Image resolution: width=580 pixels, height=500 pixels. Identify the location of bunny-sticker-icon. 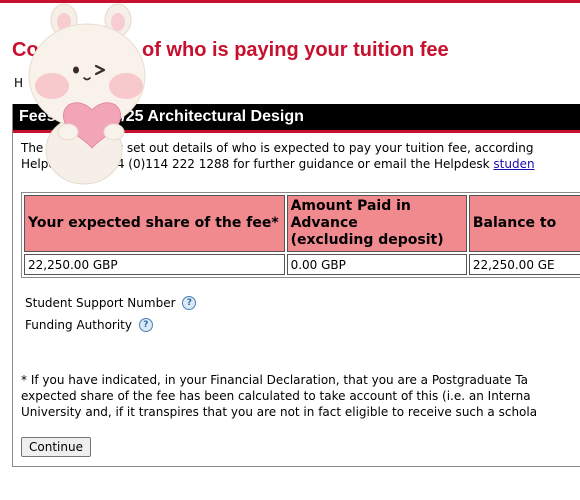
(87, 94).